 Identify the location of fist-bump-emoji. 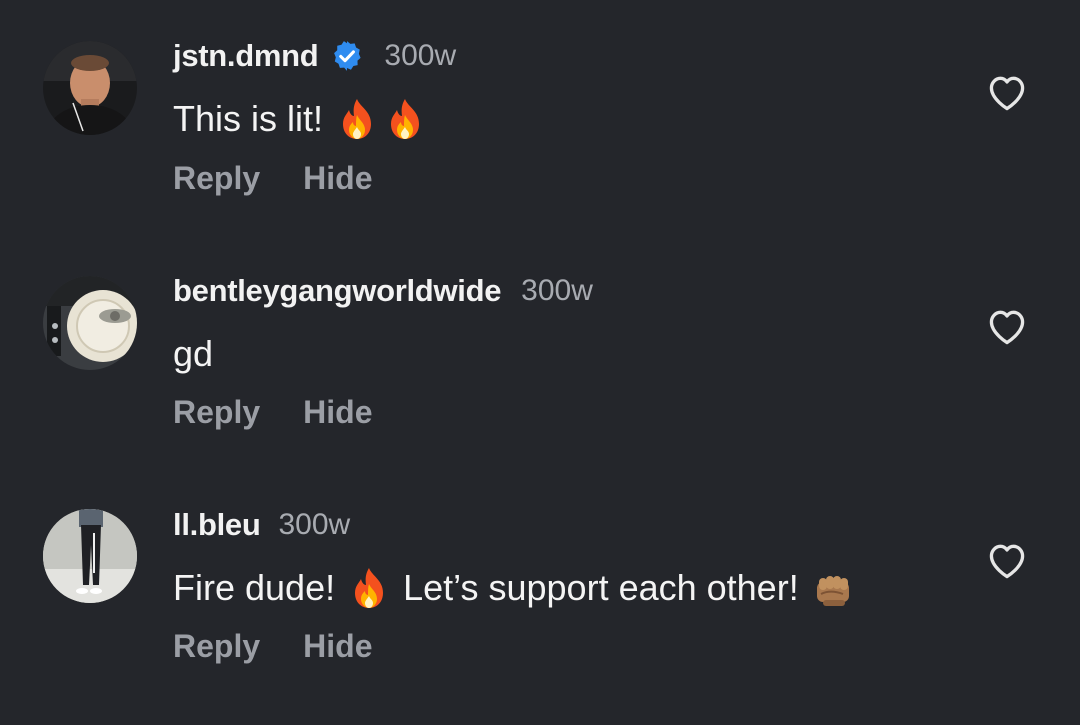
(833, 588).